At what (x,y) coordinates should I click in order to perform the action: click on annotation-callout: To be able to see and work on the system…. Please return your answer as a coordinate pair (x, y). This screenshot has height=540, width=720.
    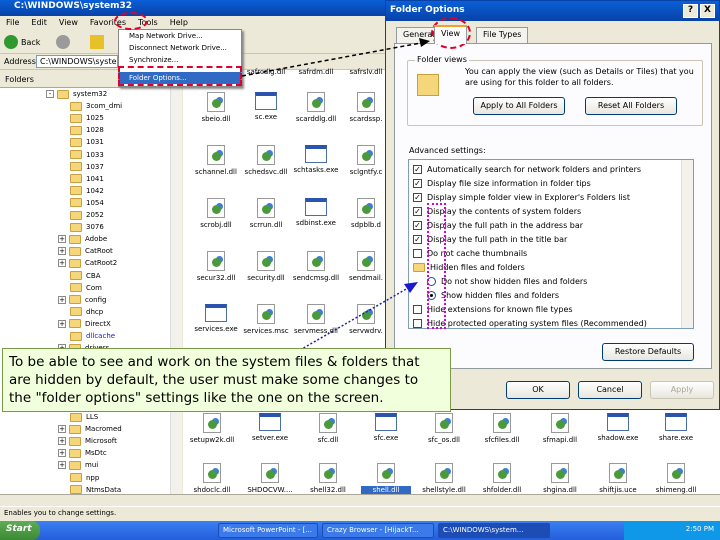
    Looking at the image, I should click on (226, 380).